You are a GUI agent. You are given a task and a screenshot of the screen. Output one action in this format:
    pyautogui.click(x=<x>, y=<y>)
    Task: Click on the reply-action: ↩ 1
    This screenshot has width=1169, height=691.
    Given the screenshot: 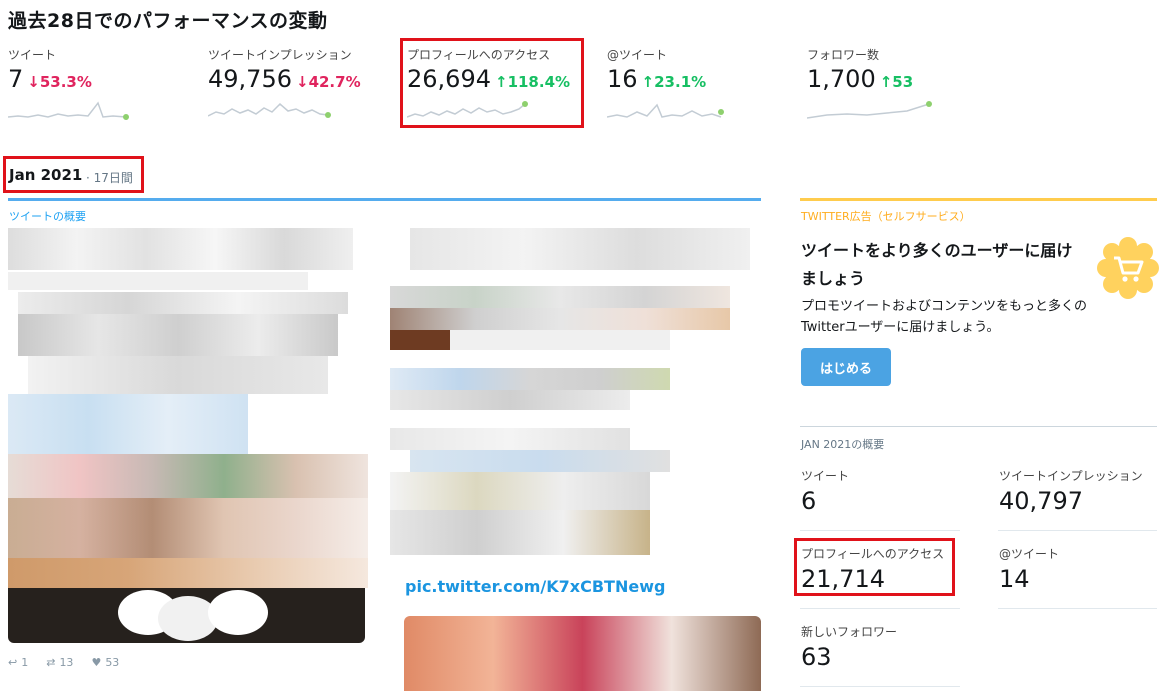 What is the action you would take?
    pyautogui.click(x=18, y=662)
    